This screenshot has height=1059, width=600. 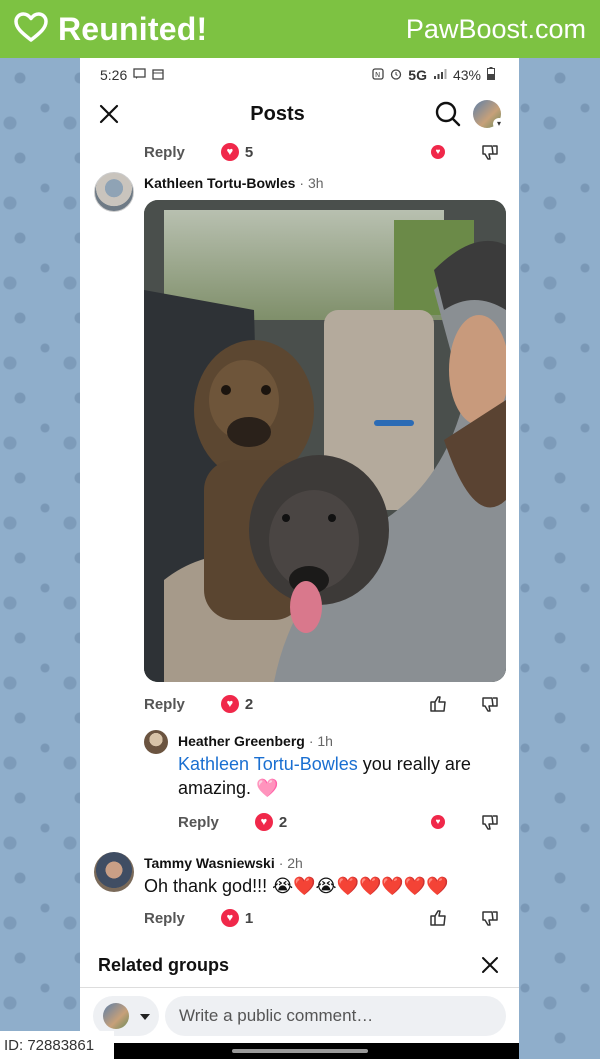 I want to click on nfc-icon: N, so click(x=378, y=75).